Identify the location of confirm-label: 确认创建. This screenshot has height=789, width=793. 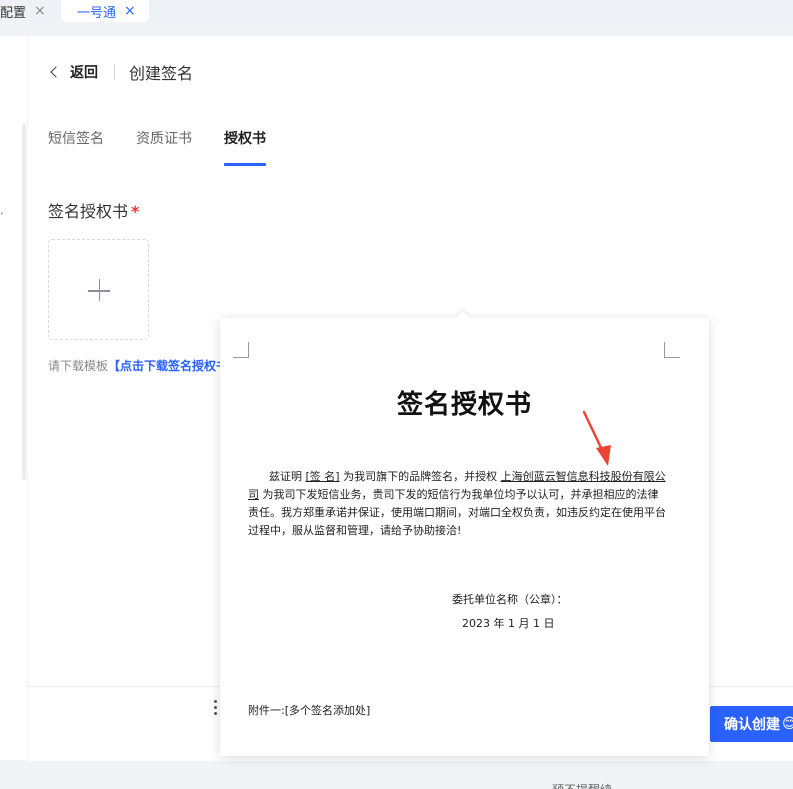
(752, 725).